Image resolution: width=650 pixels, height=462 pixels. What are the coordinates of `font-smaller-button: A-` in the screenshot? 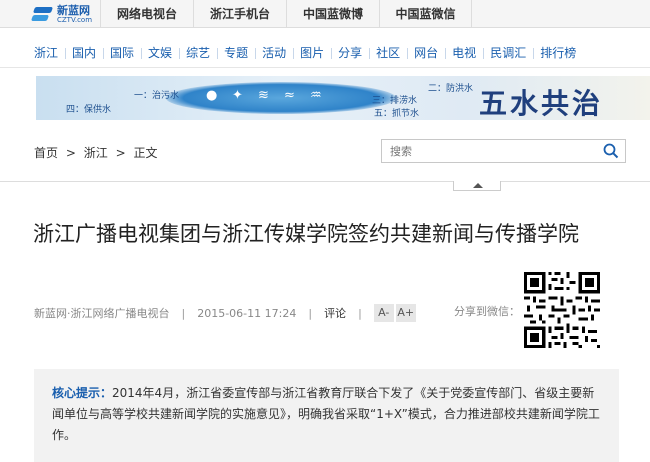 It's located at (383, 313).